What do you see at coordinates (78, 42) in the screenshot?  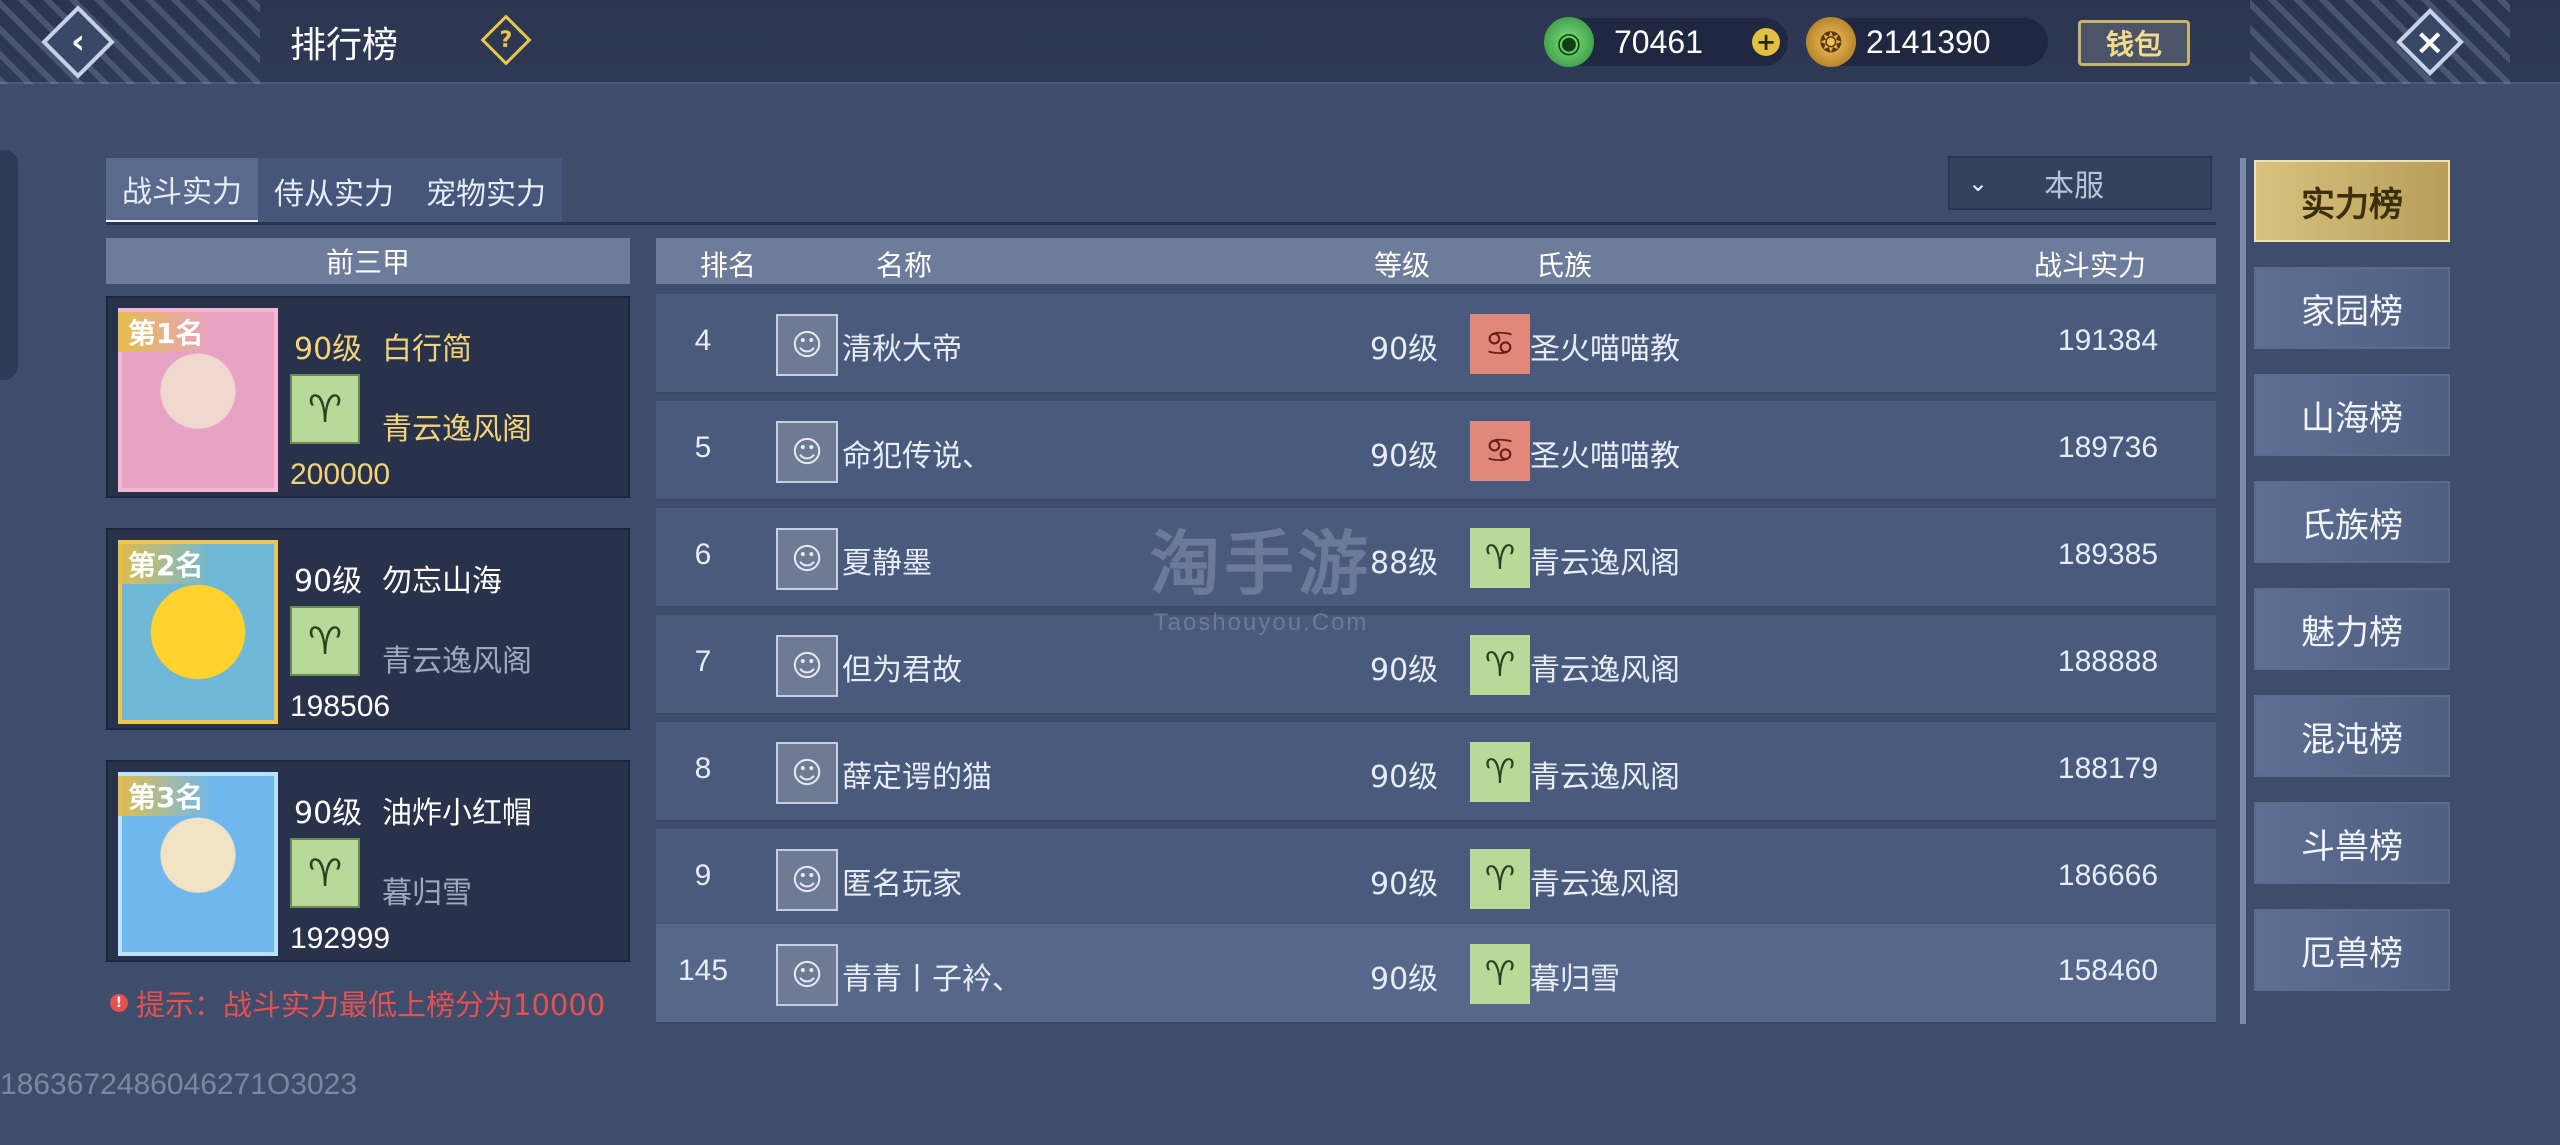 I see `back-button: ‹` at bounding box center [78, 42].